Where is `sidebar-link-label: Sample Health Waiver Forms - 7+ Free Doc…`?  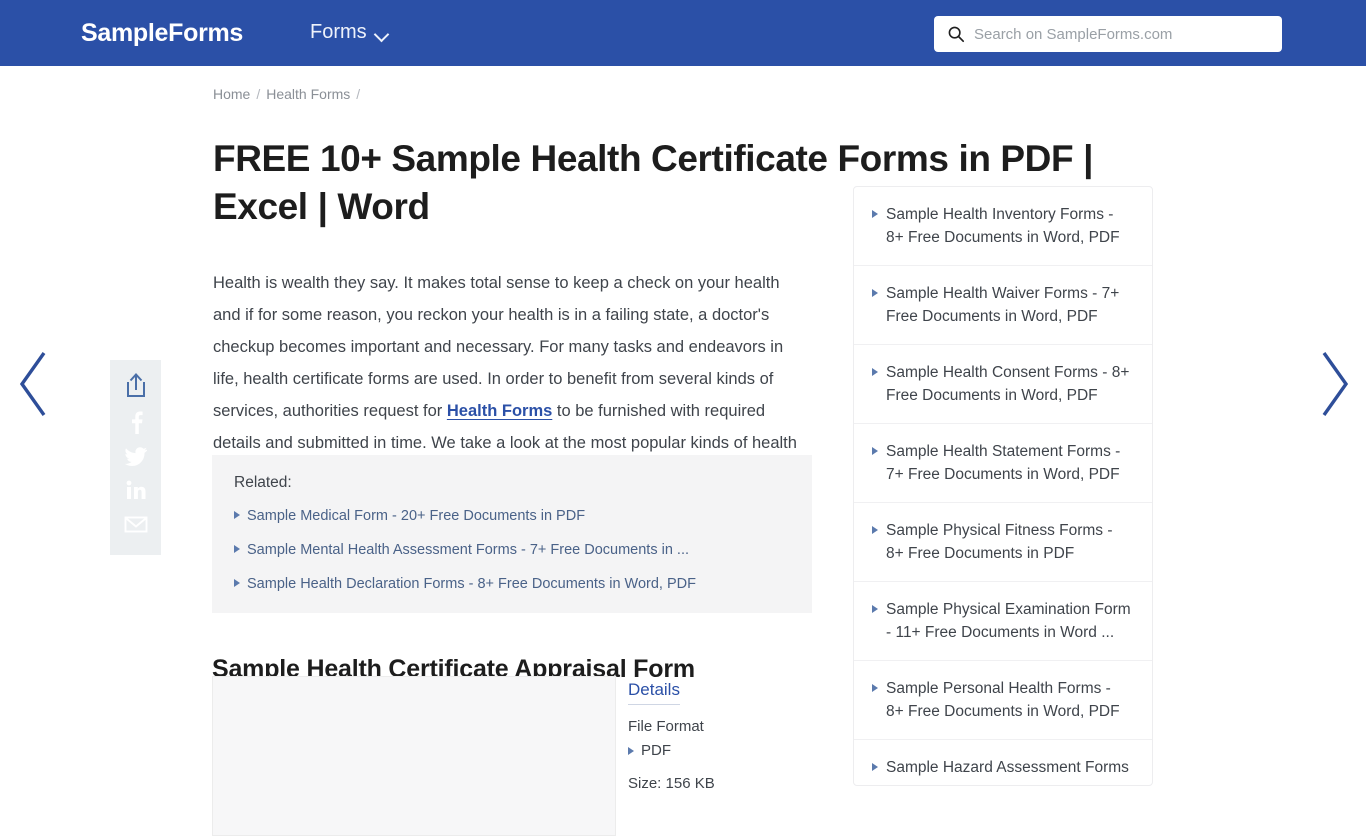
sidebar-link-label: Sample Health Waiver Forms - 7+ Free Doc… is located at coordinates (1003, 305).